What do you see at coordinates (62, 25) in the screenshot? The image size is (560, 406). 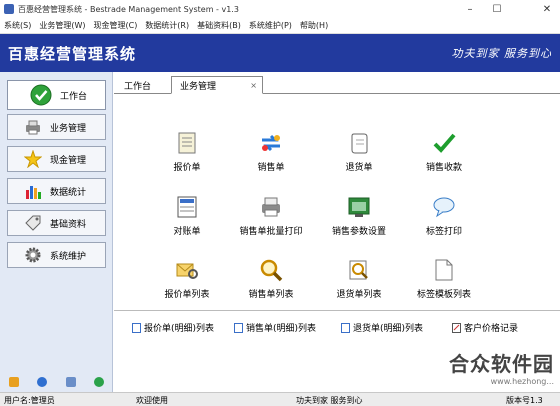 I see `menu-business: 业务管理(W)` at bounding box center [62, 25].